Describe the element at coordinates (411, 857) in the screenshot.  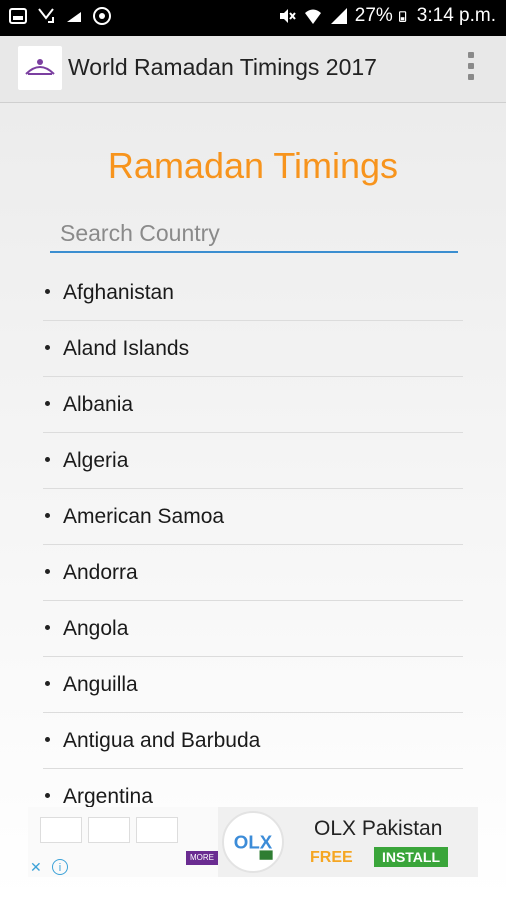
I see `ad-install-button: INSTALL` at that location.